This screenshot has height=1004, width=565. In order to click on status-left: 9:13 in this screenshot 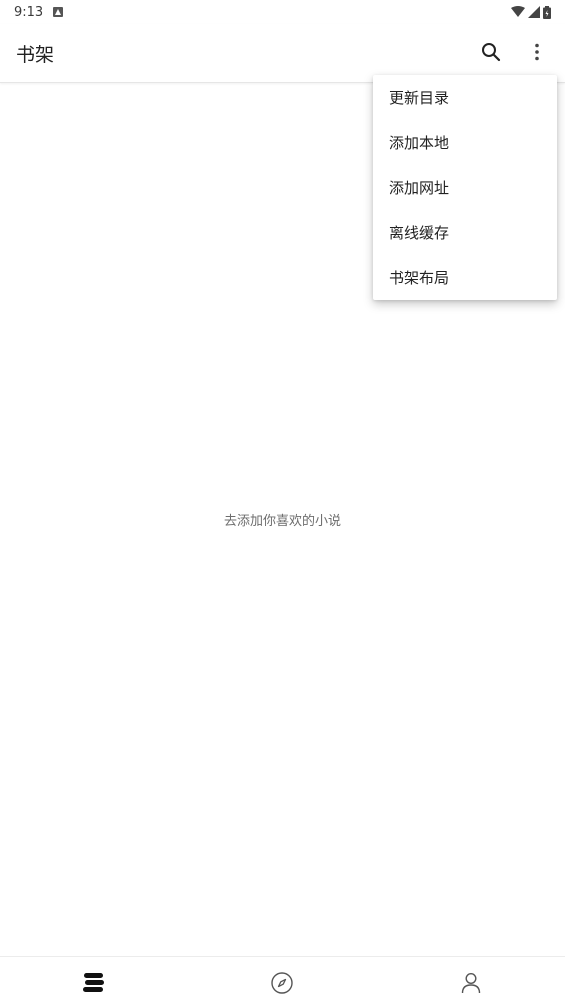, I will do `click(39, 12)`.